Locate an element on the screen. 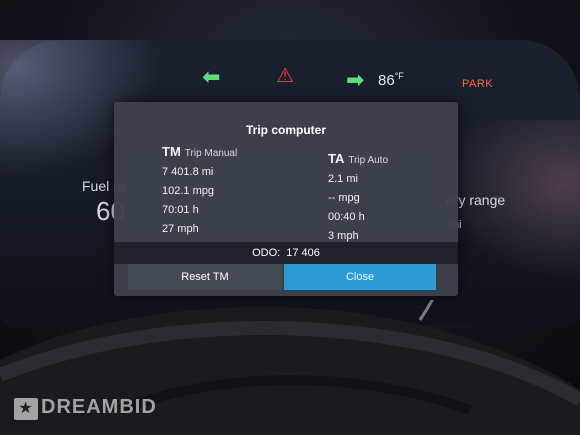  temperature-unit: °F is located at coordinates (399, 76).